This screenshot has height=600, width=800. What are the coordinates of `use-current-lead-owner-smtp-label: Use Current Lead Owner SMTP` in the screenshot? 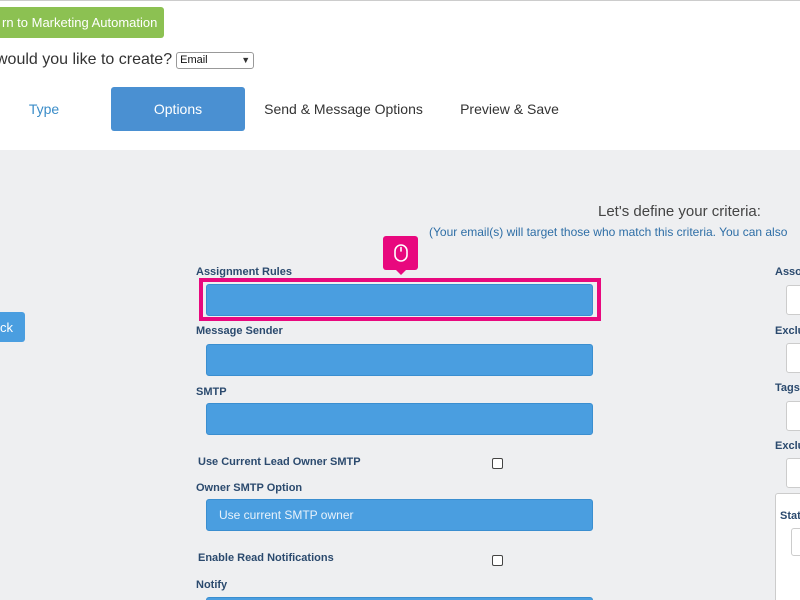 It's located at (279, 462).